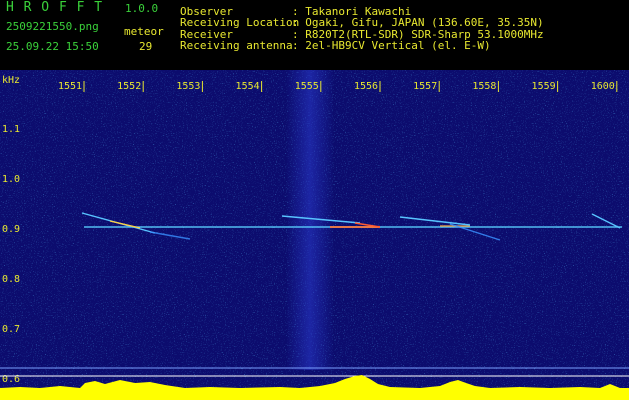 This screenshot has width=629, height=400. What do you see at coordinates (188, 86) in the screenshot?
I see `x-tick-label: 1553` at bounding box center [188, 86].